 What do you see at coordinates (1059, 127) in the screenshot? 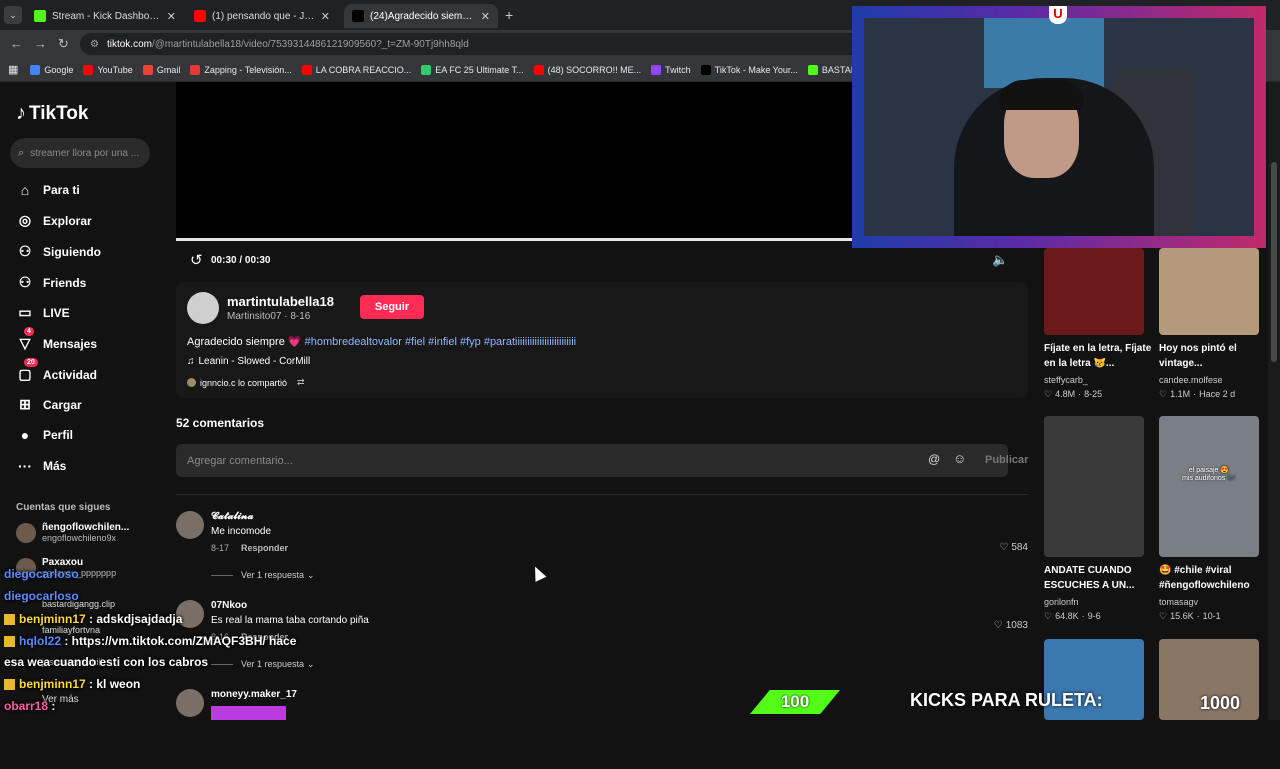
I see `streamer-webcam-overlay: U` at bounding box center [1059, 127].